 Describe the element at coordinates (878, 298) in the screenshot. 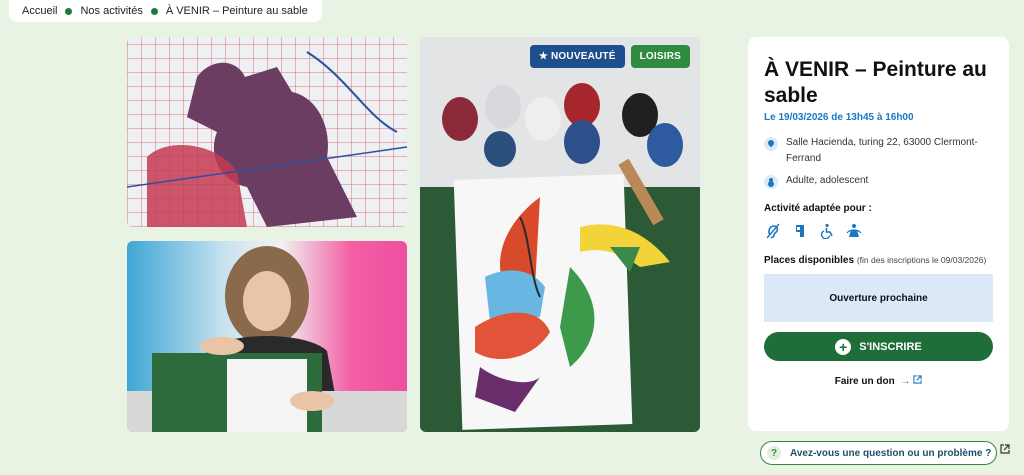

I see `registration-status: Ouverture prochaine` at that location.